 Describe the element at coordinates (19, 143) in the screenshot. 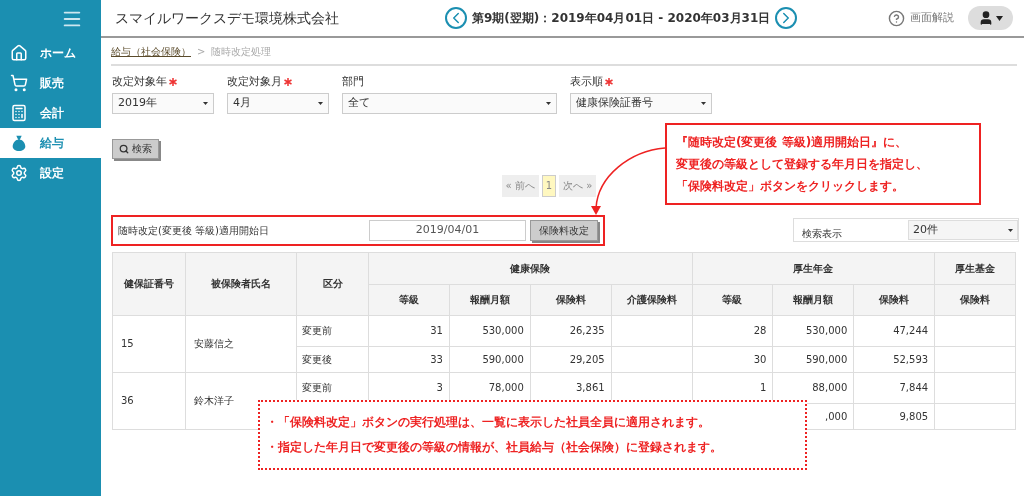

I see `money-bag-icon` at that location.